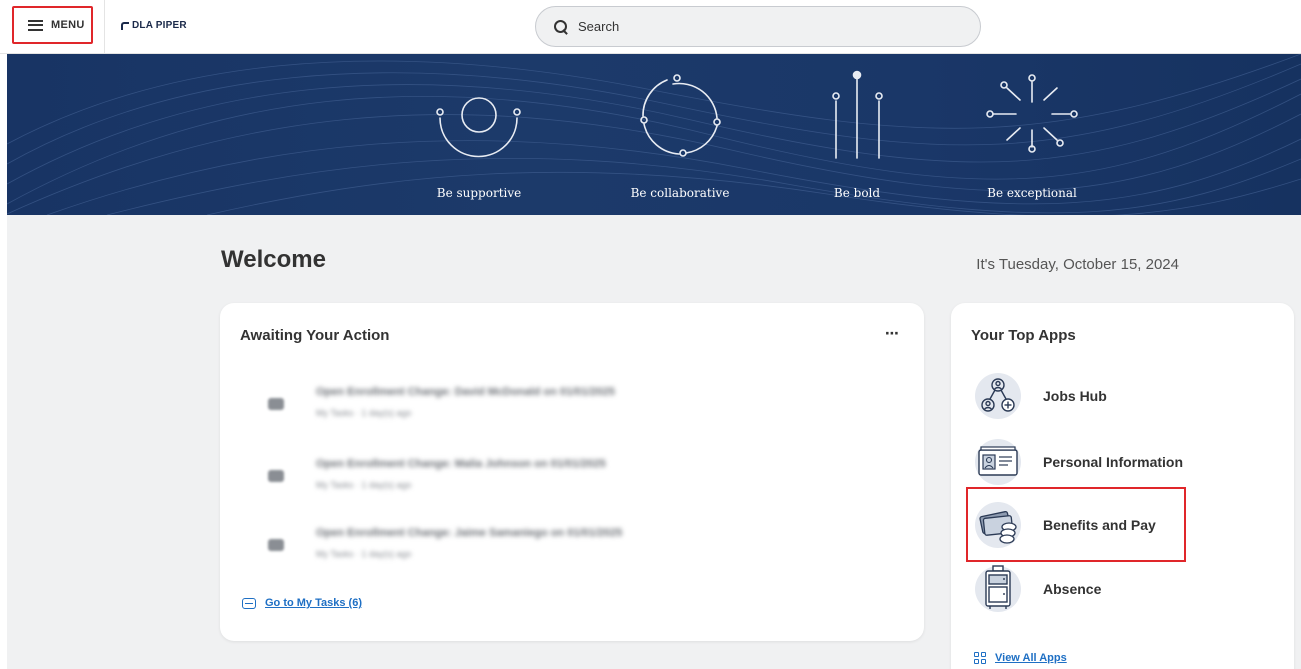  Describe the element at coordinates (313, 603) in the screenshot. I see `go-to-tasks-label: Go to My Tasks (6)` at that location.